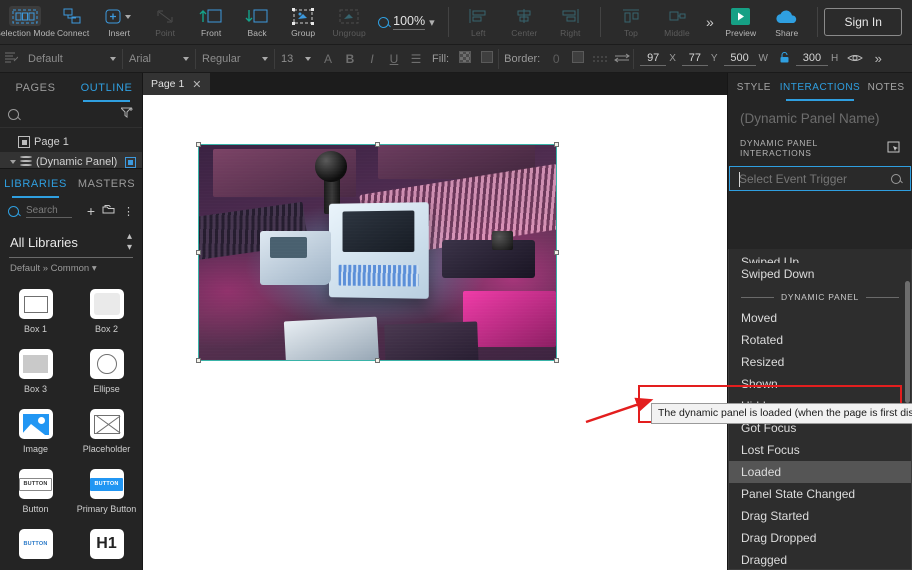 The image size is (912, 570). Describe the element at coordinates (907, 342) in the screenshot. I see `dropdown-scrollbar` at that location.